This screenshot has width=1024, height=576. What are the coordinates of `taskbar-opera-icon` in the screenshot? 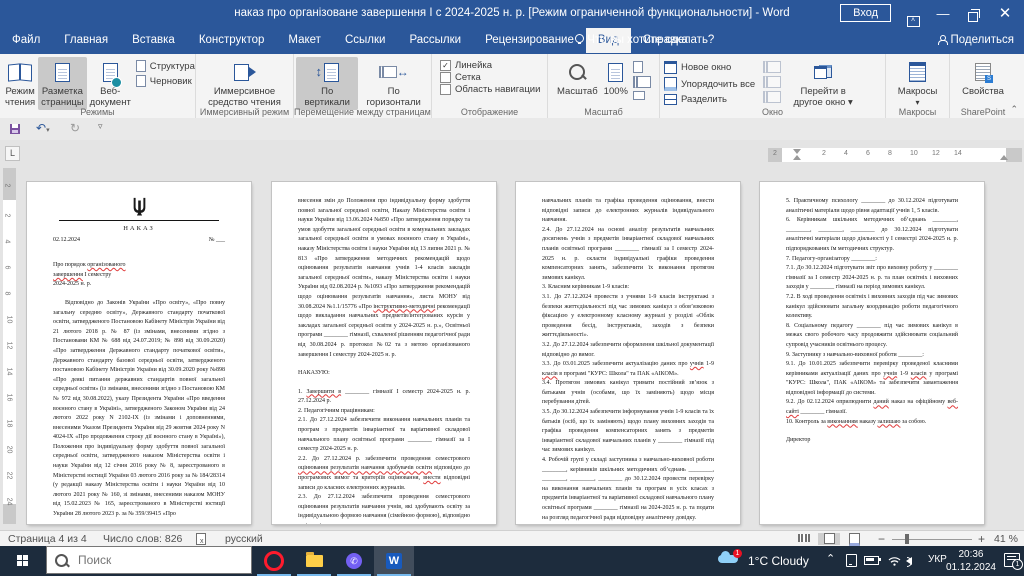 It's located at (274, 561).